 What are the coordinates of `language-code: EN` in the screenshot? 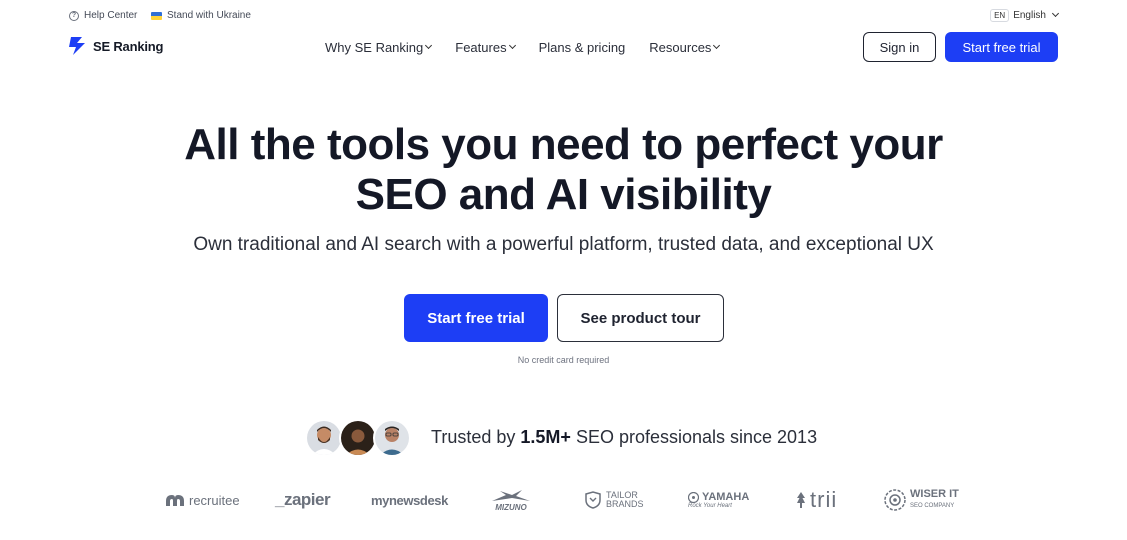 It's located at (1000, 15).